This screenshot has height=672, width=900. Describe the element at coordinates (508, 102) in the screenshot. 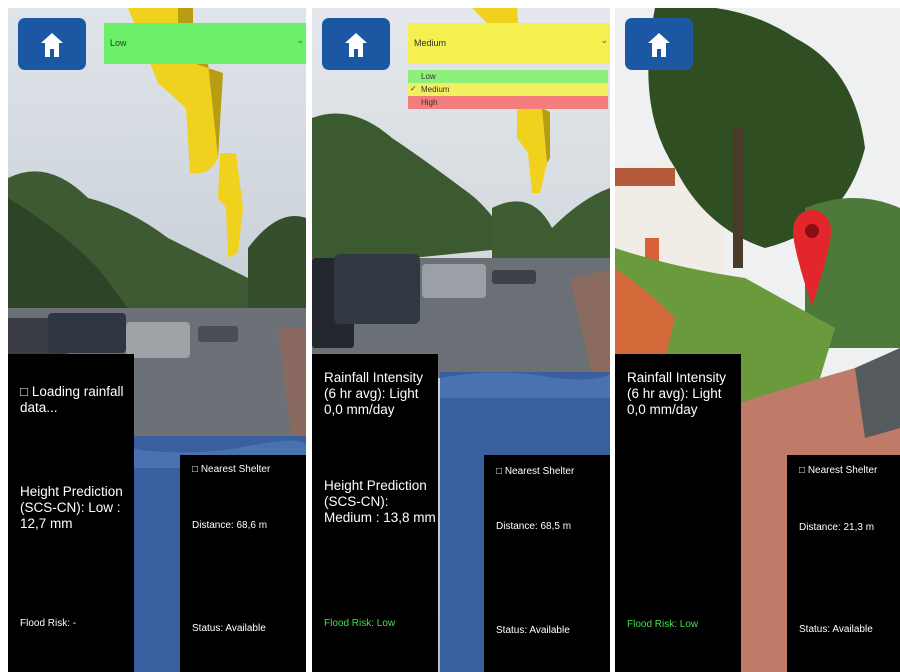

I see `option-high: High` at that location.